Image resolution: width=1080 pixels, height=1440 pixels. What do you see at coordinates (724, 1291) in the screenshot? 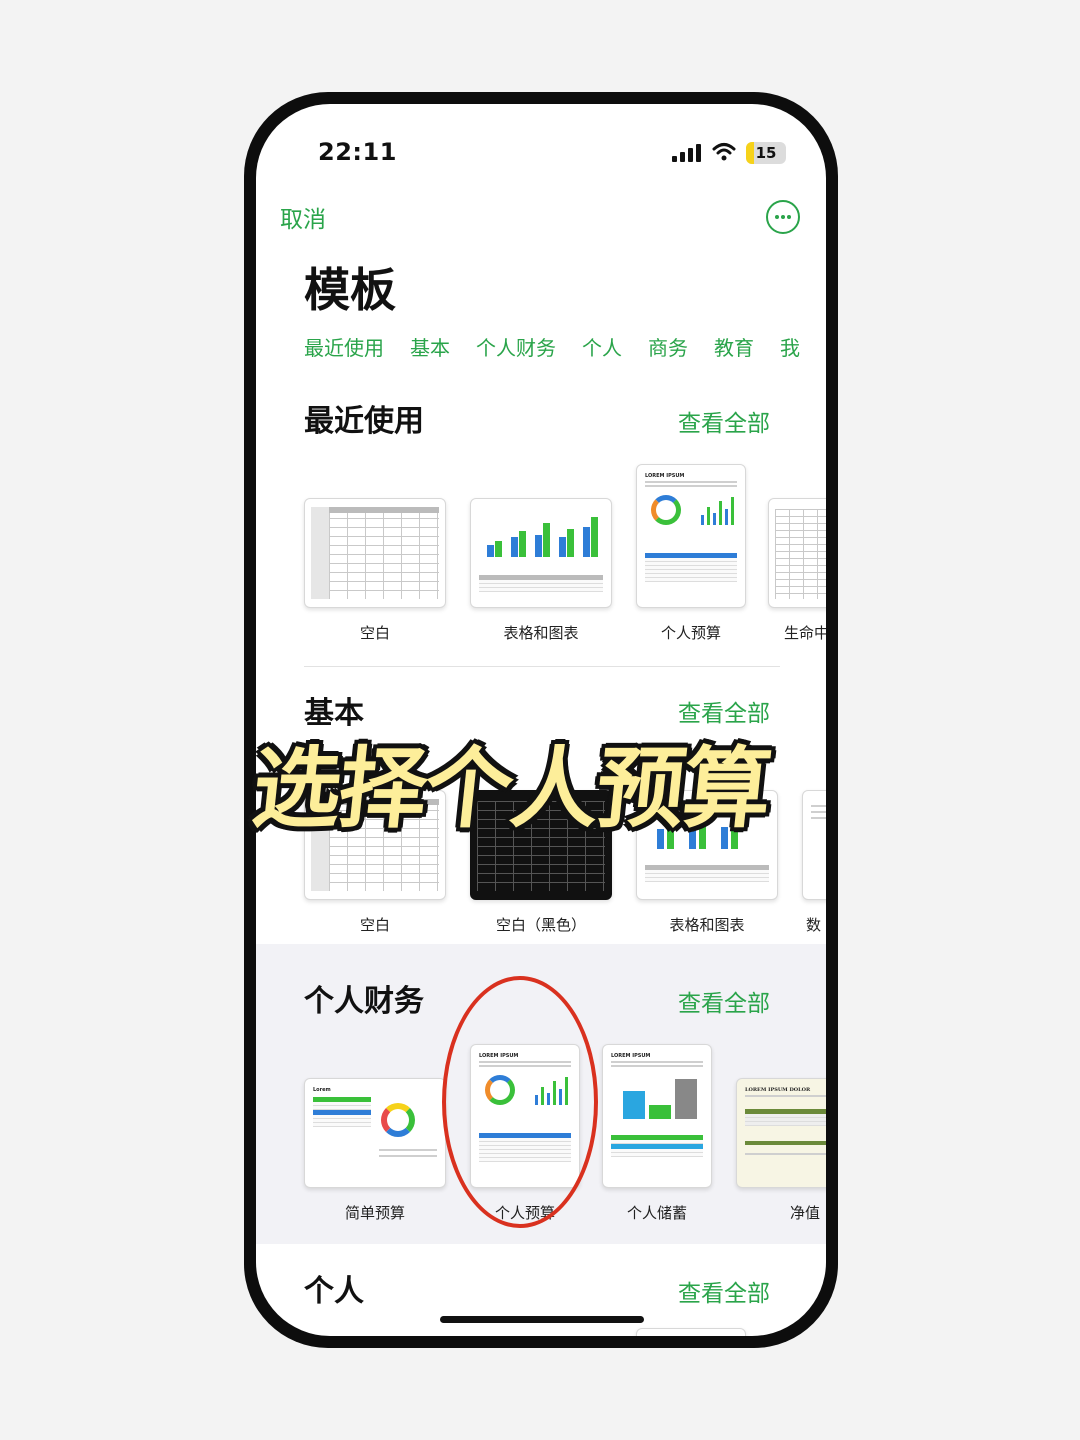
I see `see-all-personal-button: 查看全部` at bounding box center [724, 1291].